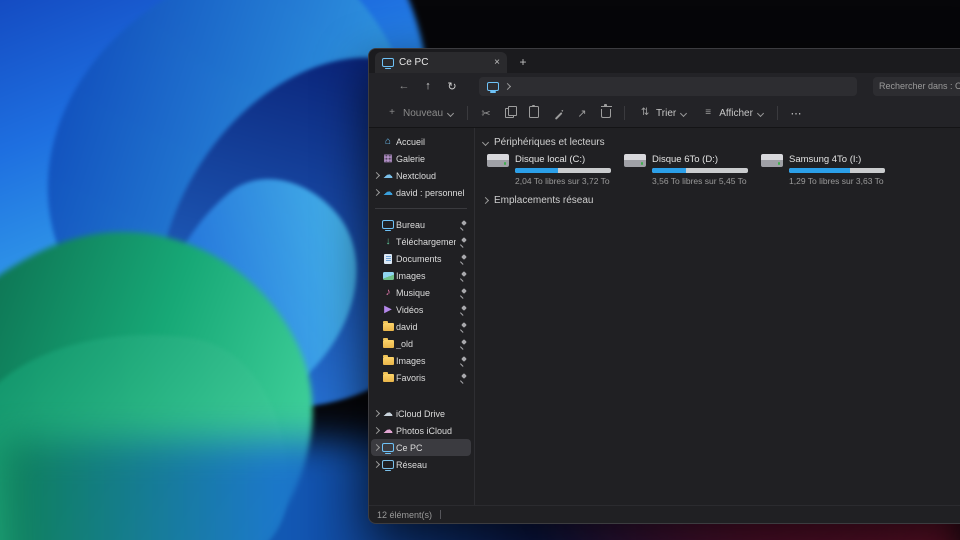 The height and width of the screenshot is (540, 960). Describe the element at coordinates (497, 62) in the screenshot. I see `close-tab-icon: ×` at that location.